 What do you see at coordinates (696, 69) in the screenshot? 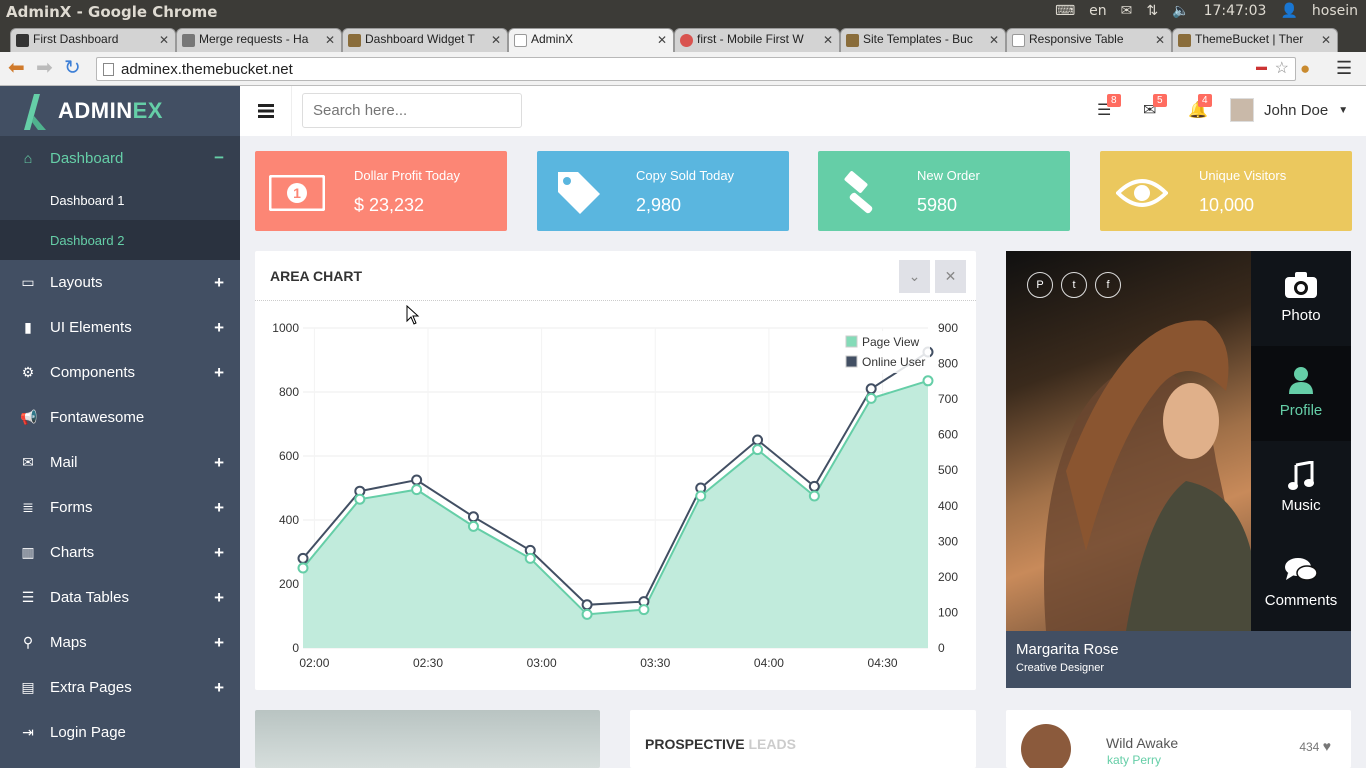
I see `address-bar: adminex.themebucket.net ▬ ☆` at bounding box center [696, 69].